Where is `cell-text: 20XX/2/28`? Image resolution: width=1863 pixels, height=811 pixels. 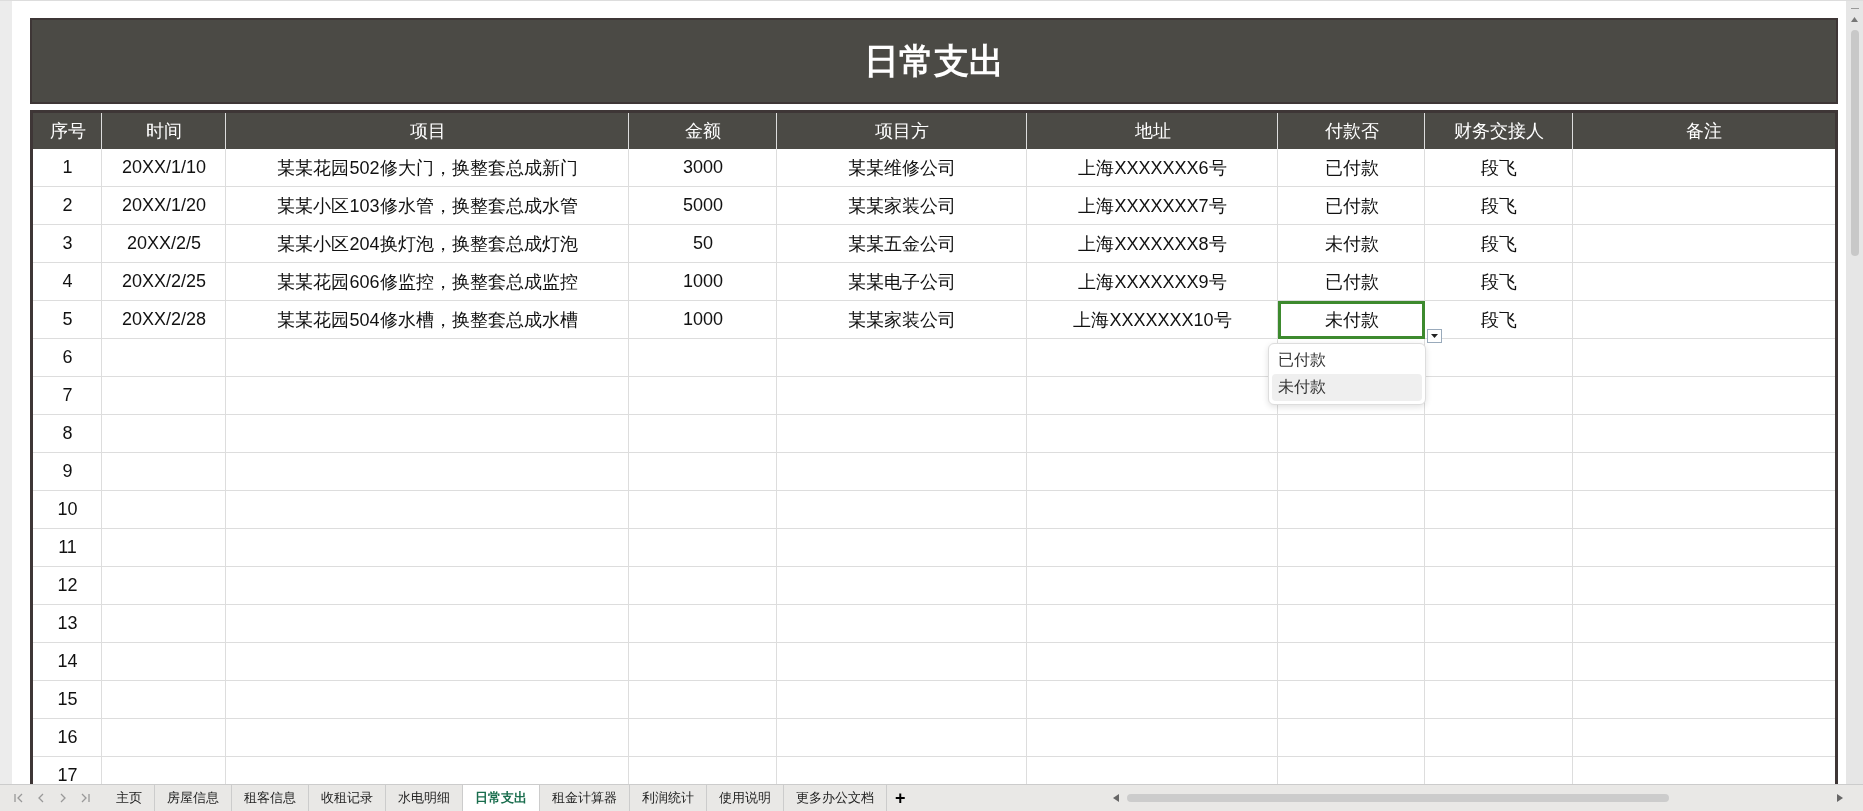
cell-text: 20XX/2/28 is located at coordinates (164, 319).